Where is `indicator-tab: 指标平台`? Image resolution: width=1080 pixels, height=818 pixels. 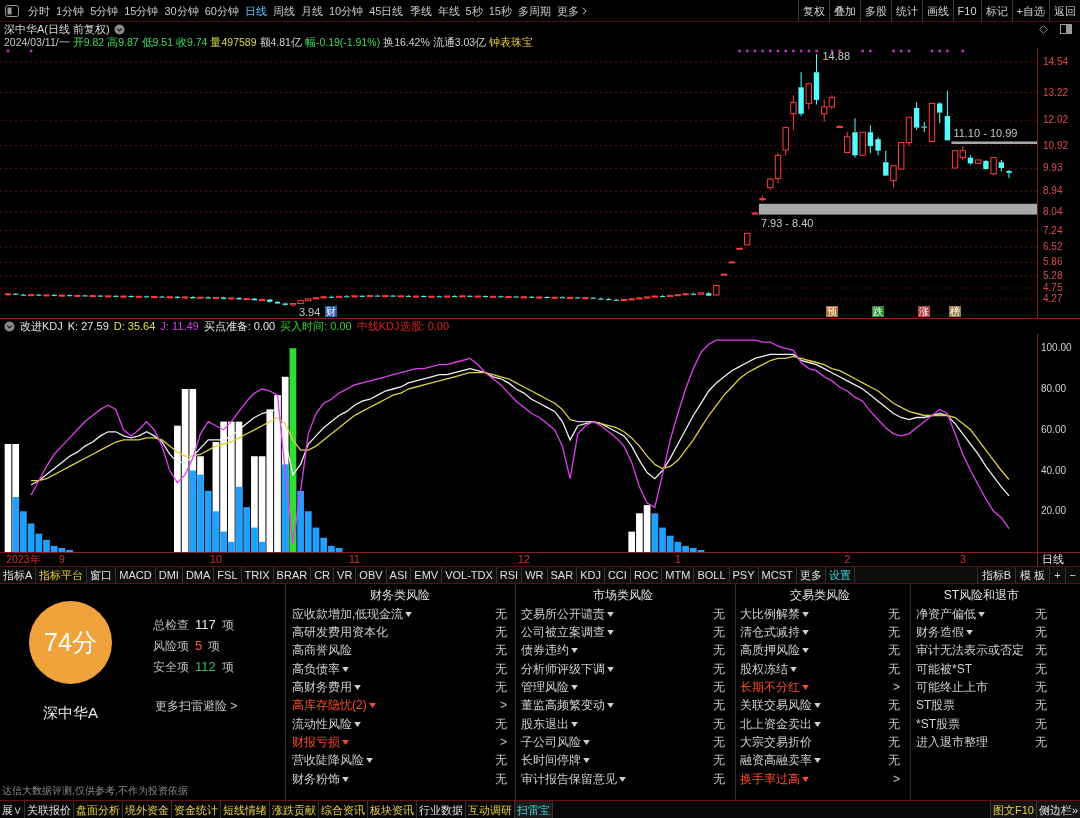
indicator-tab: 指标平台 is located at coordinates (62, 575).